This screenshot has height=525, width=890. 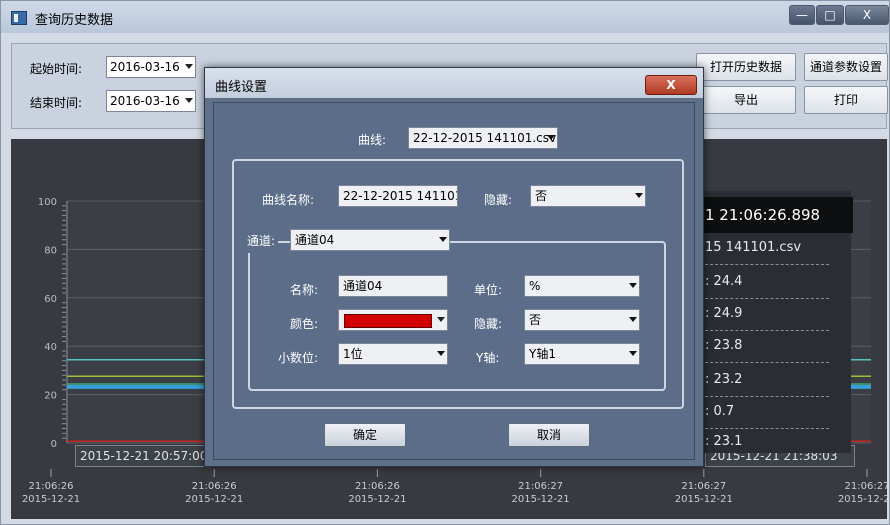 I want to click on y-tick-label: 0, so click(x=54, y=444).